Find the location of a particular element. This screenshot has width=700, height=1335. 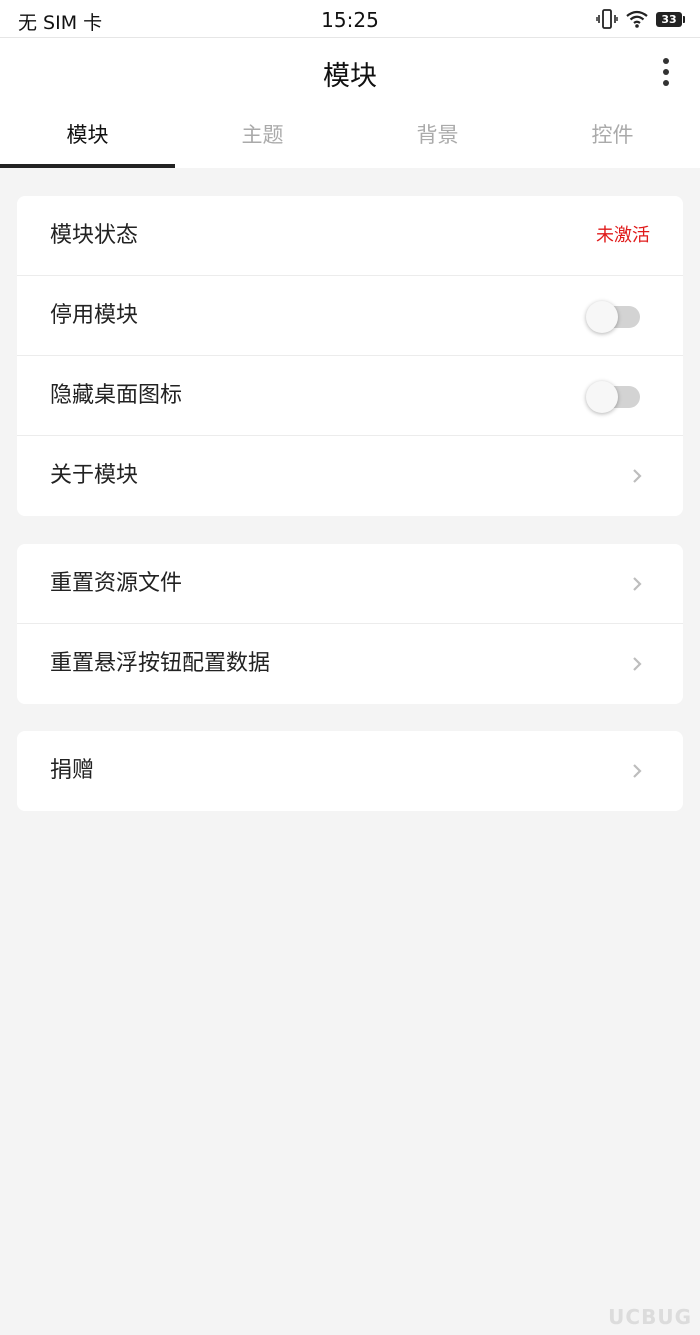

reset-resources-label: 重置资源文件 is located at coordinates (116, 583).